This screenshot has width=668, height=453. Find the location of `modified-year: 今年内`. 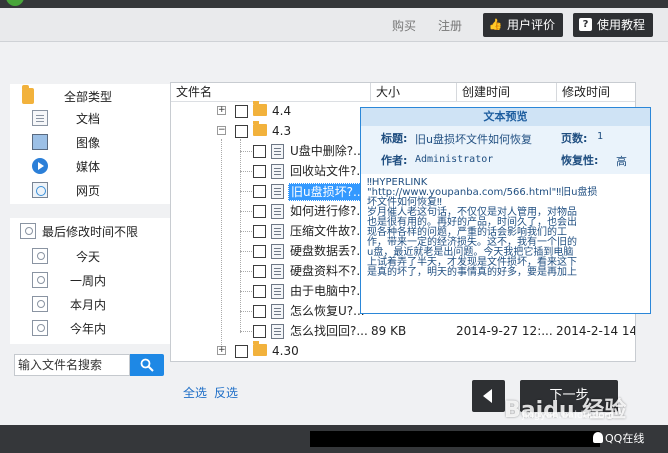

modified-year: 今年内 is located at coordinates (69, 328).